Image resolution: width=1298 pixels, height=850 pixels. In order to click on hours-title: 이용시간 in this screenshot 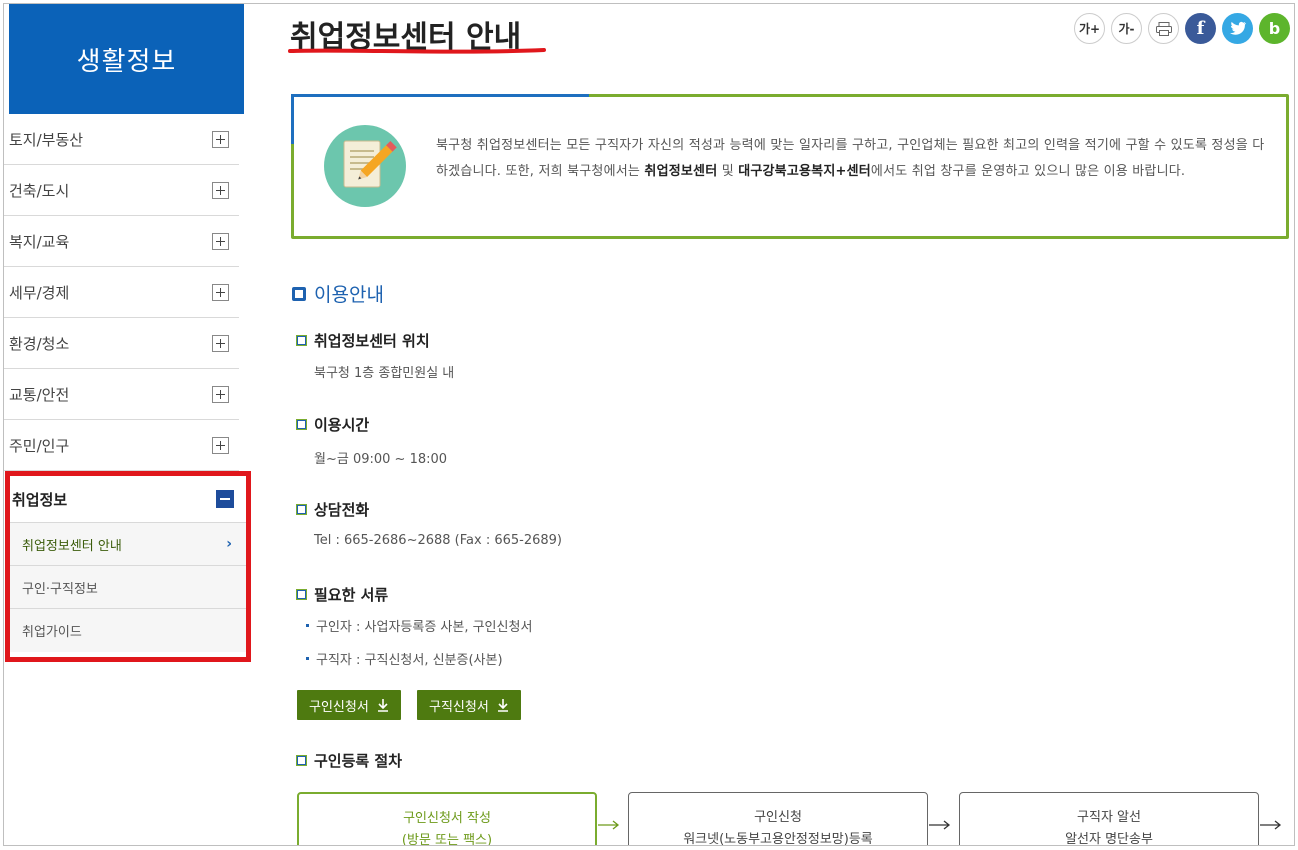, I will do `click(332, 424)`.